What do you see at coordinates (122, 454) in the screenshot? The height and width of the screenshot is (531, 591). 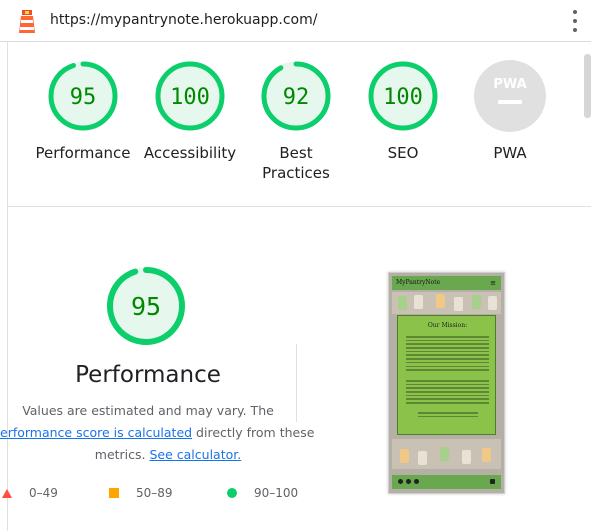 I see `description-text: metrics.` at bounding box center [122, 454].